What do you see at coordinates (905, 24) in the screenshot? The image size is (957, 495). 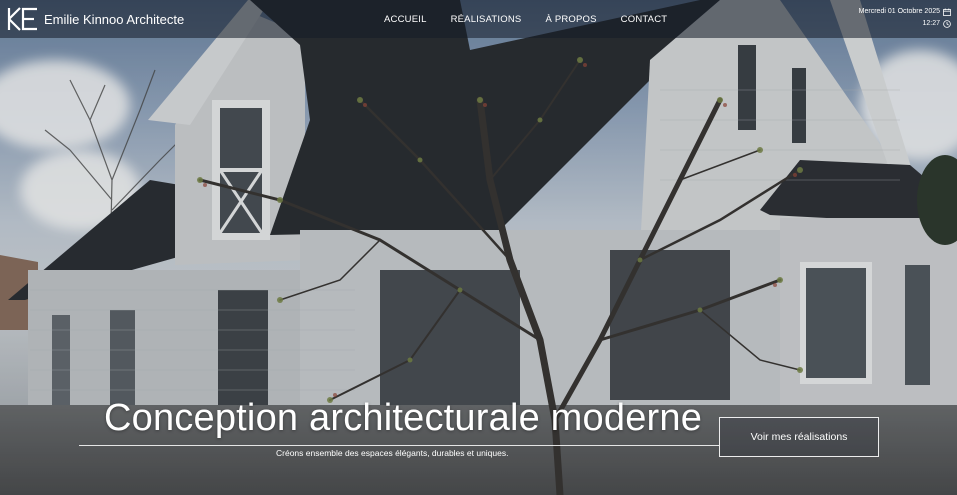 I see `time-row: 12:27` at bounding box center [905, 24].